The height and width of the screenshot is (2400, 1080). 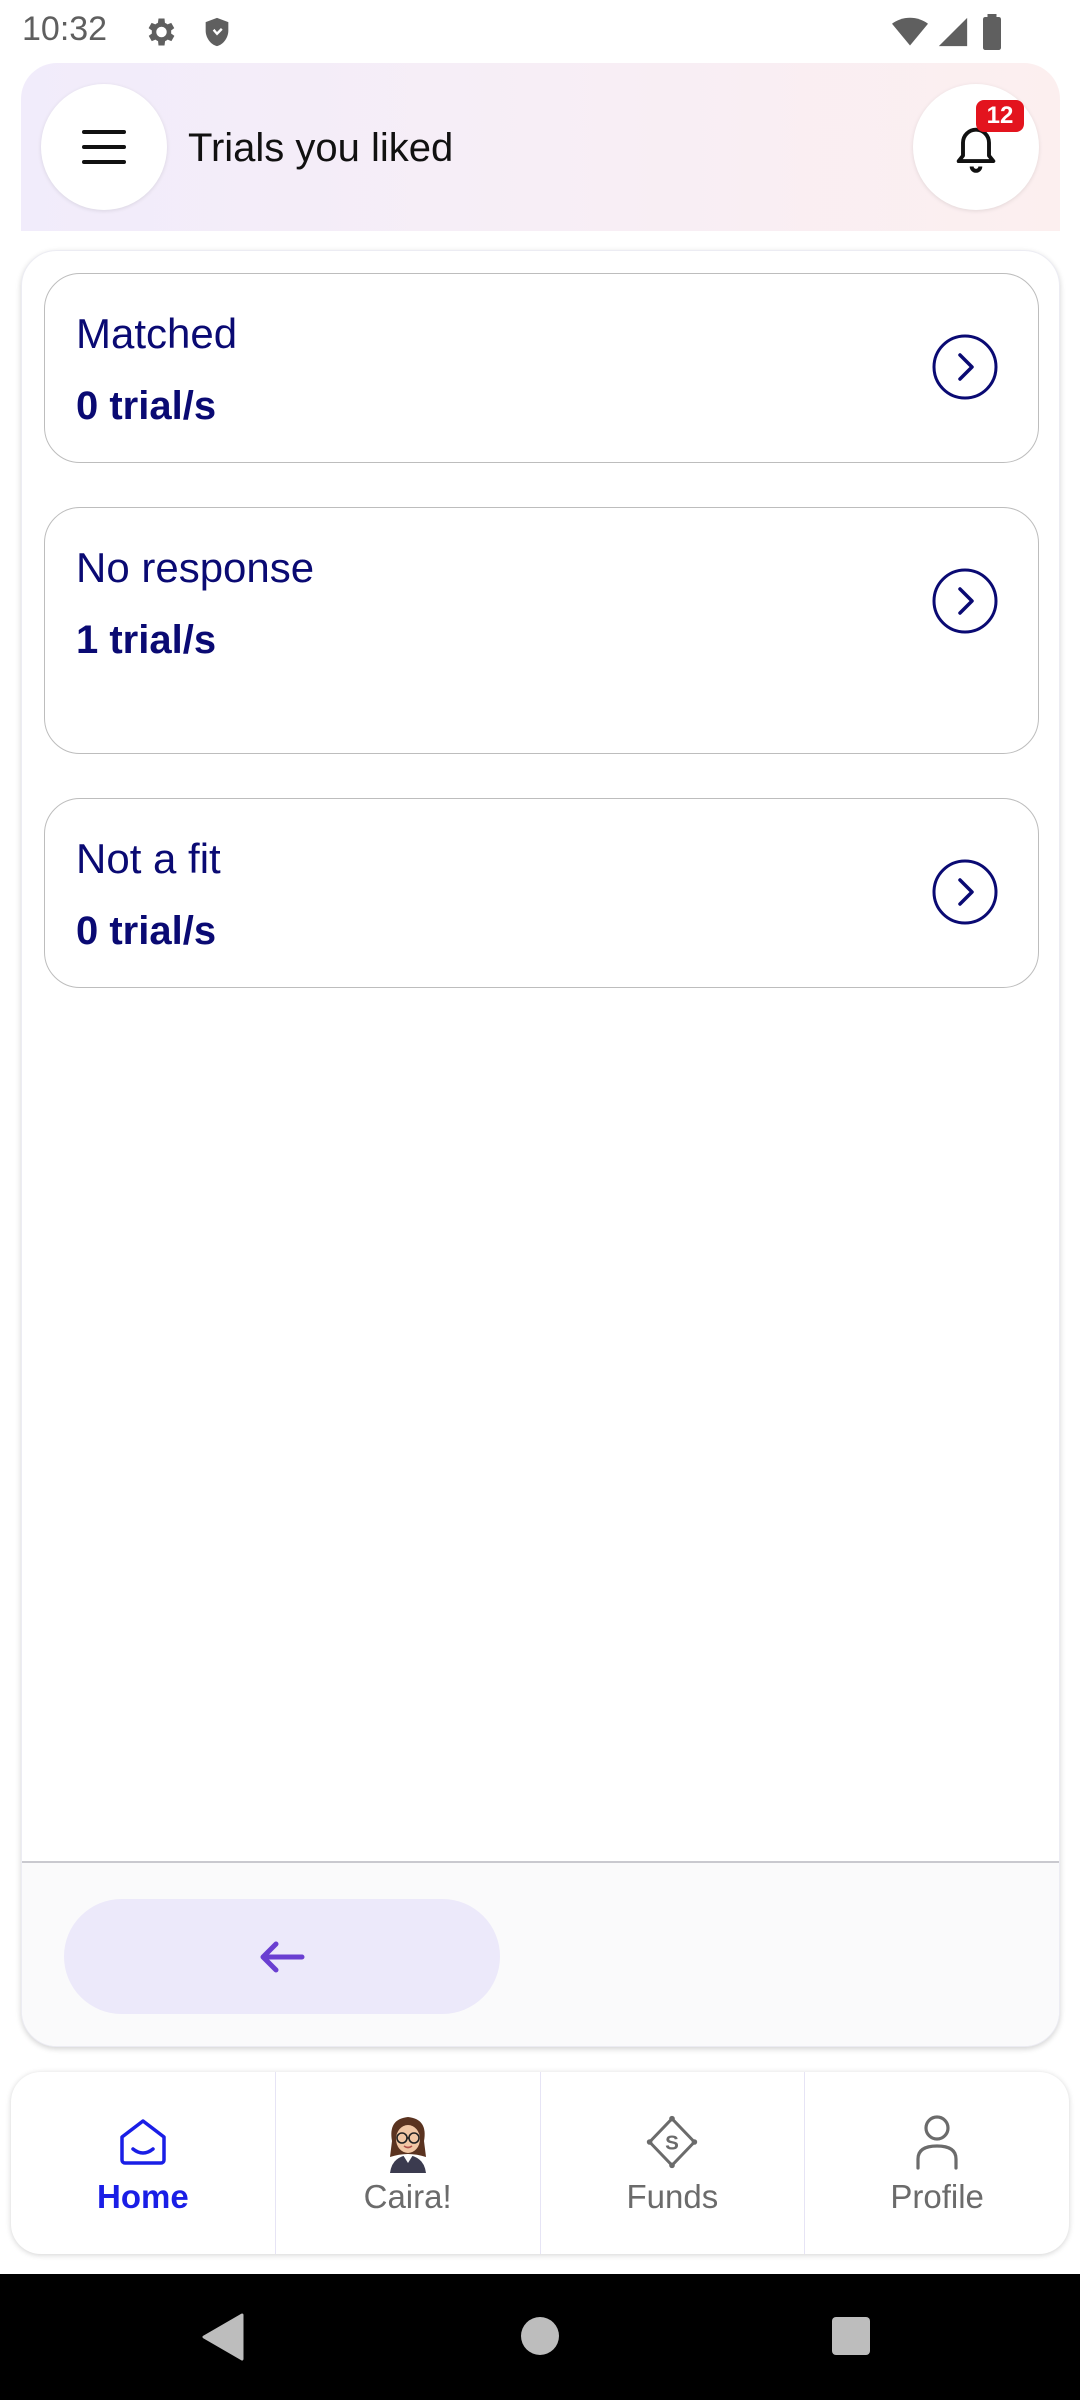 What do you see at coordinates (541, 630) in the screenshot?
I see `no-response-card: No response 1 trial/s` at bounding box center [541, 630].